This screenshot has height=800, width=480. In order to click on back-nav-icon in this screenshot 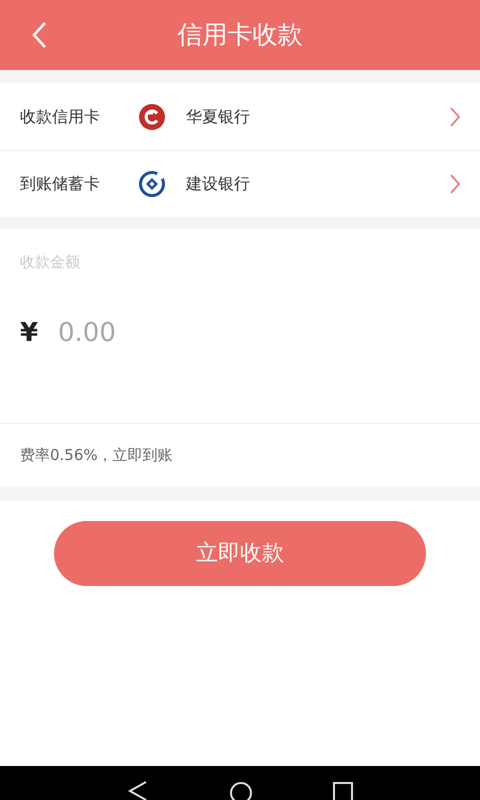, I will do `click(138, 790)`.